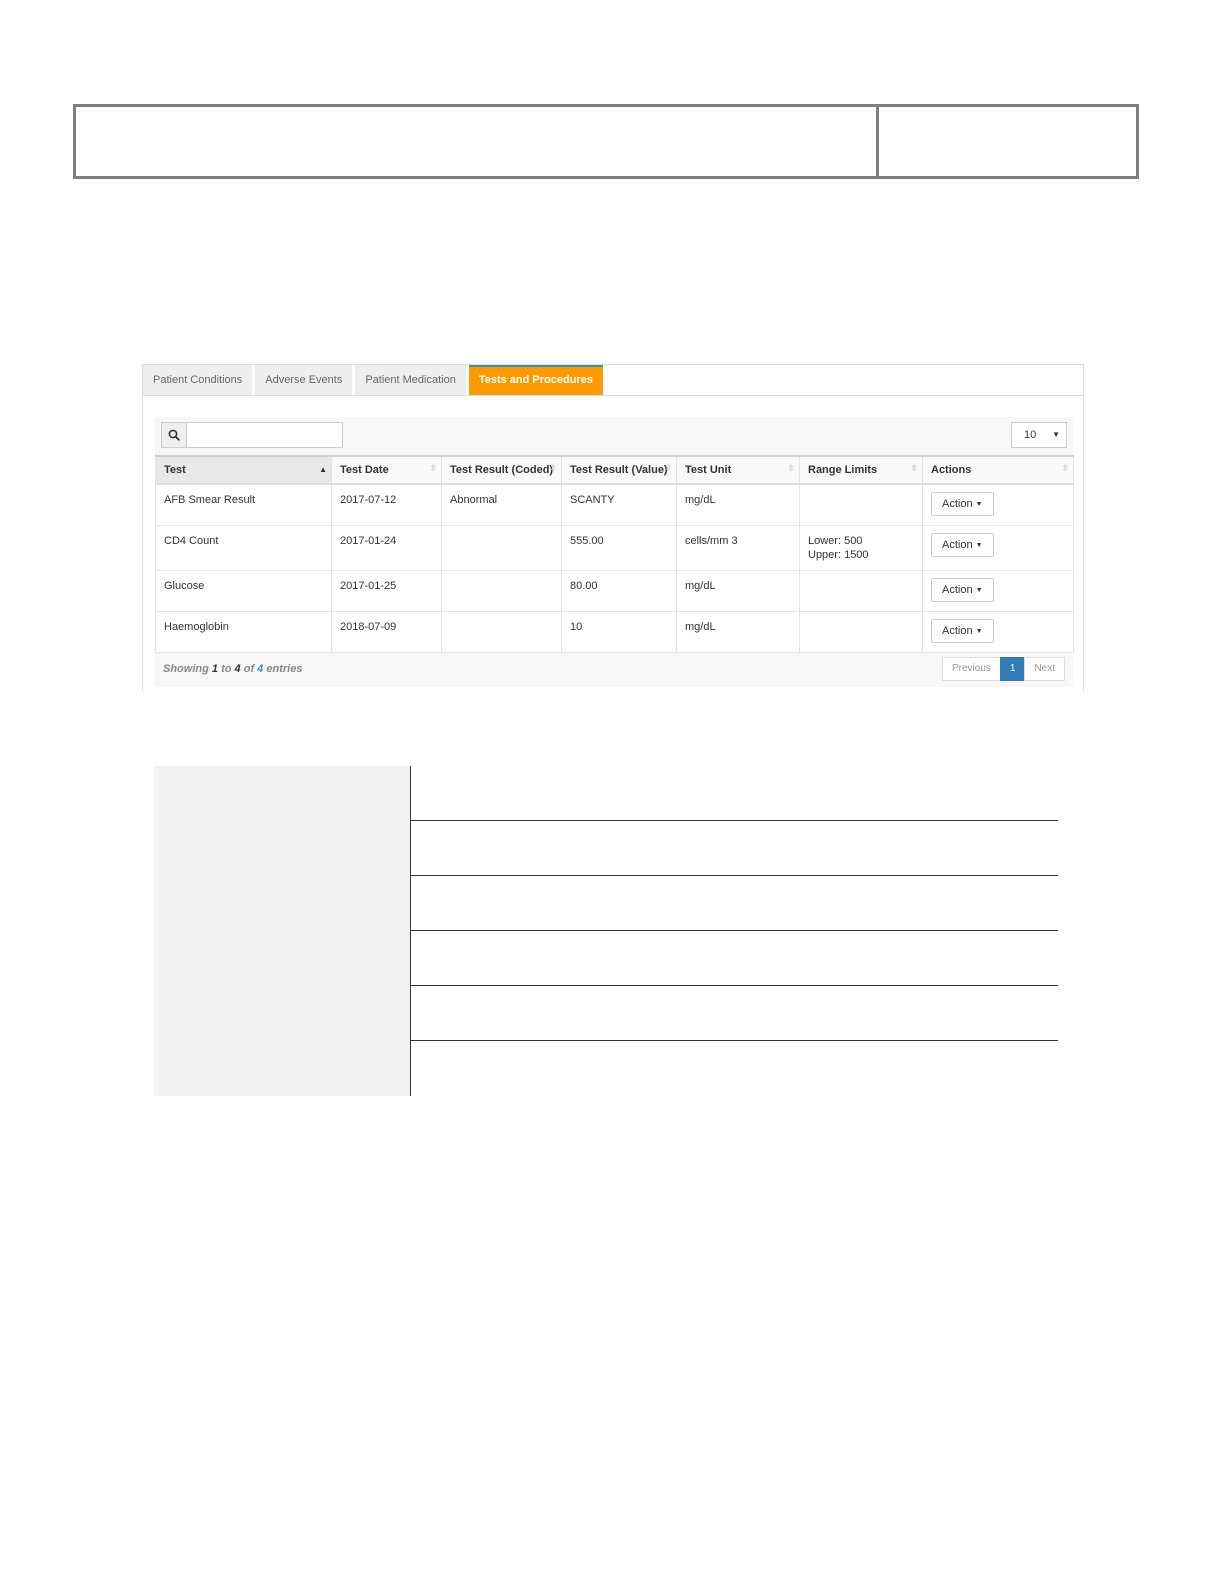 Image resolution: width=1224 pixels, height=1584 pixels. Describe the element at coordinates (386, 591) in the screenshot. I see `cell-test-date: 2017-01-25` at that location.